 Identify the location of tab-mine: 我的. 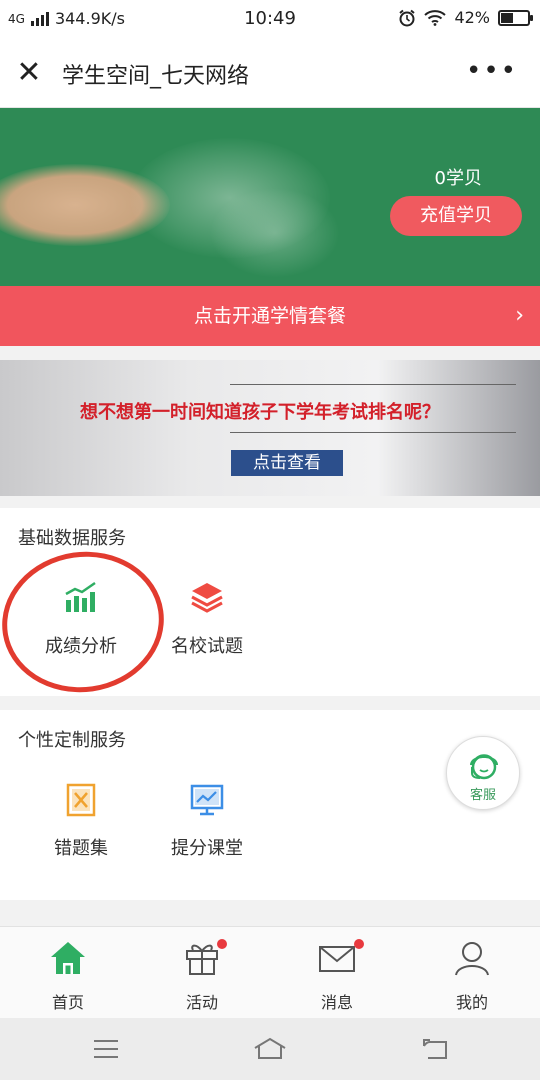
(472, 976).